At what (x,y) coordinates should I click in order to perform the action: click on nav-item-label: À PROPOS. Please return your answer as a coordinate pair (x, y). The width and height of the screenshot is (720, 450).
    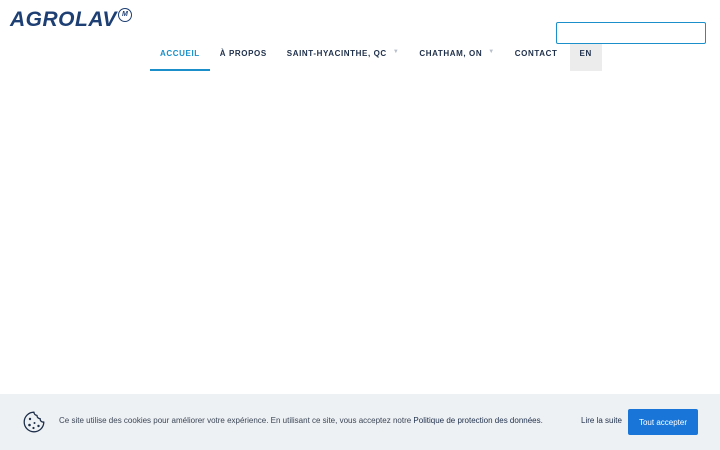
    Looking at the image, I should click on (243, 53).